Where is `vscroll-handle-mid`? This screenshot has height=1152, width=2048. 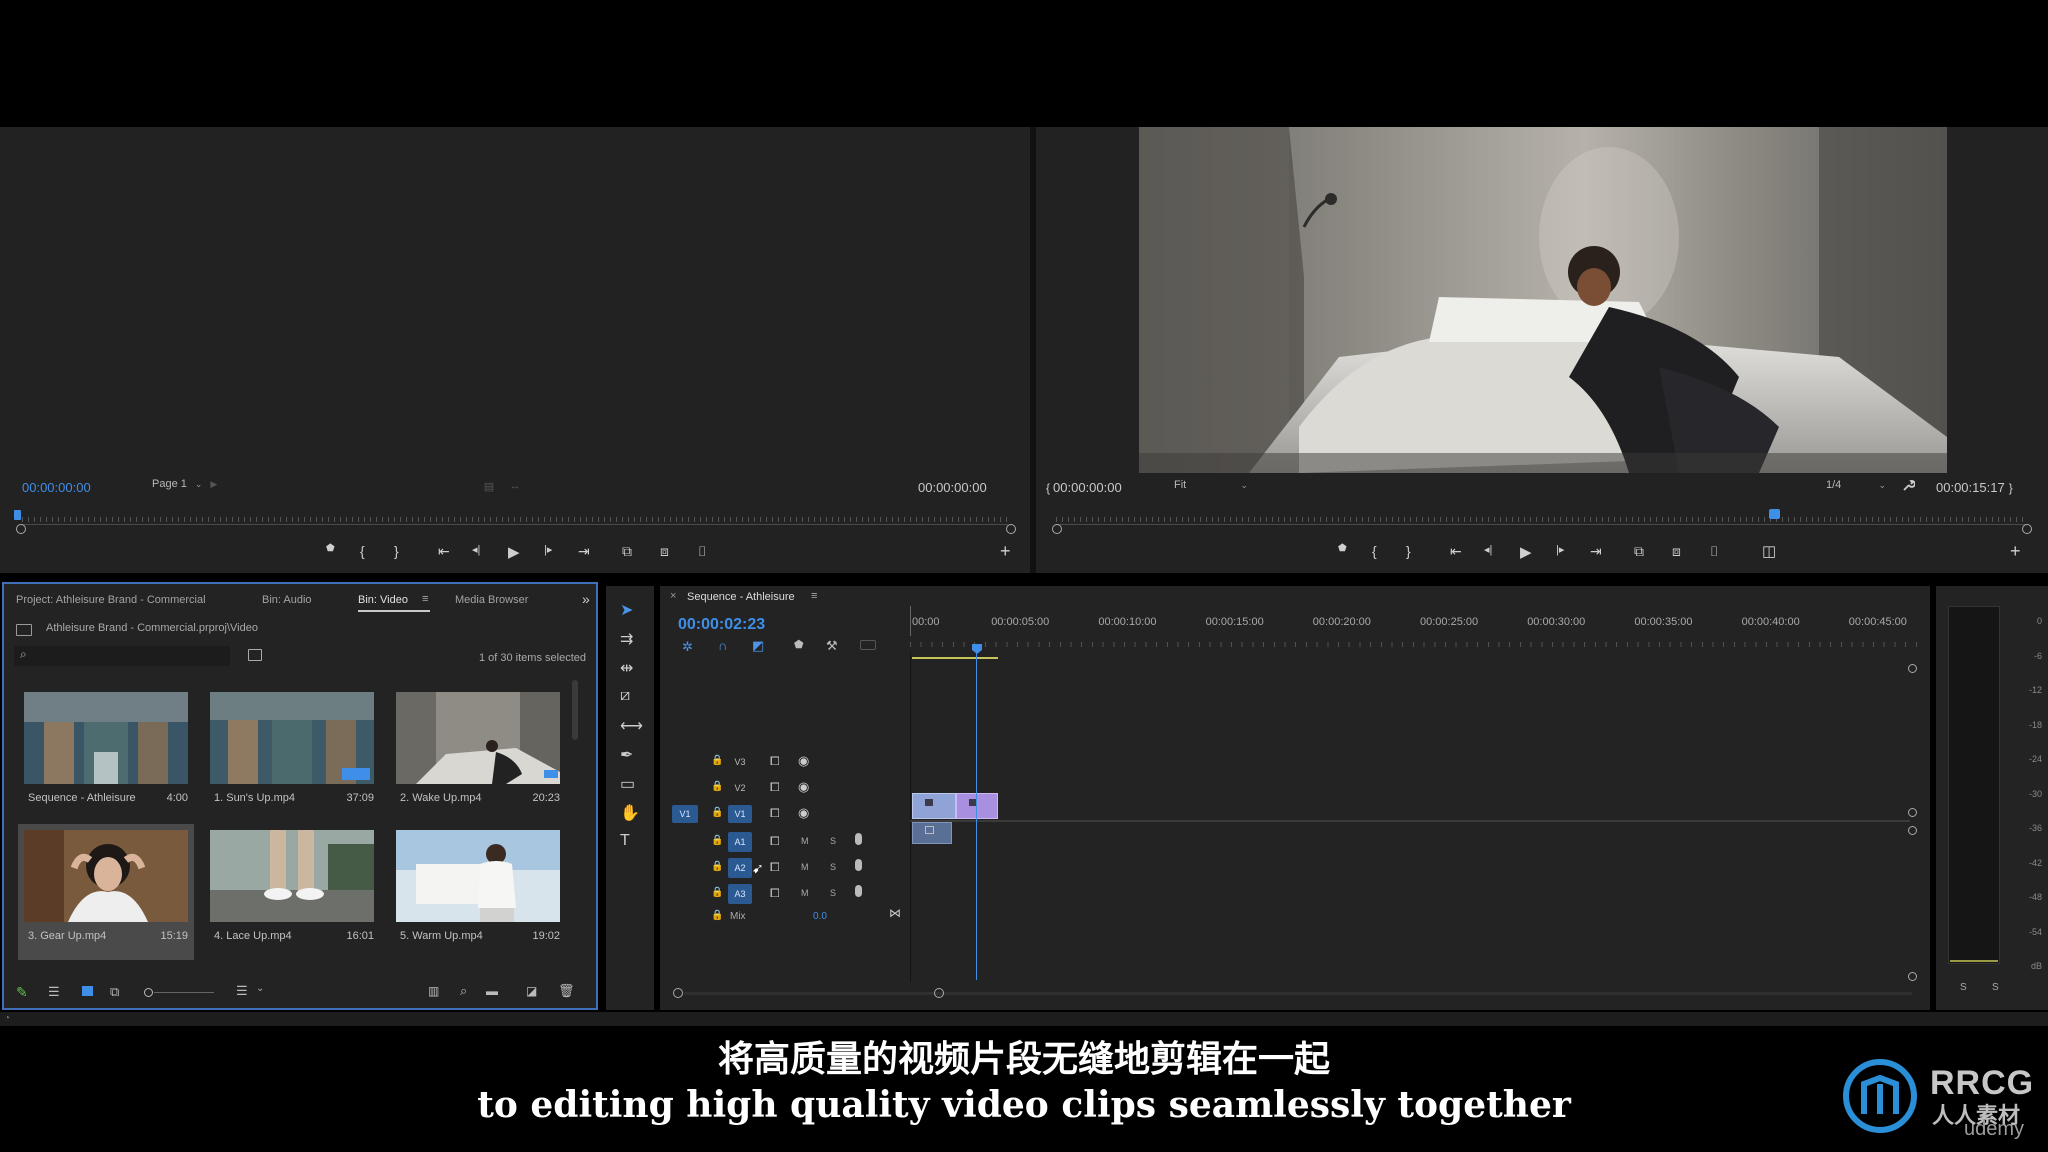 vscroll-handle-mid is located at coordinates (1912, 812).